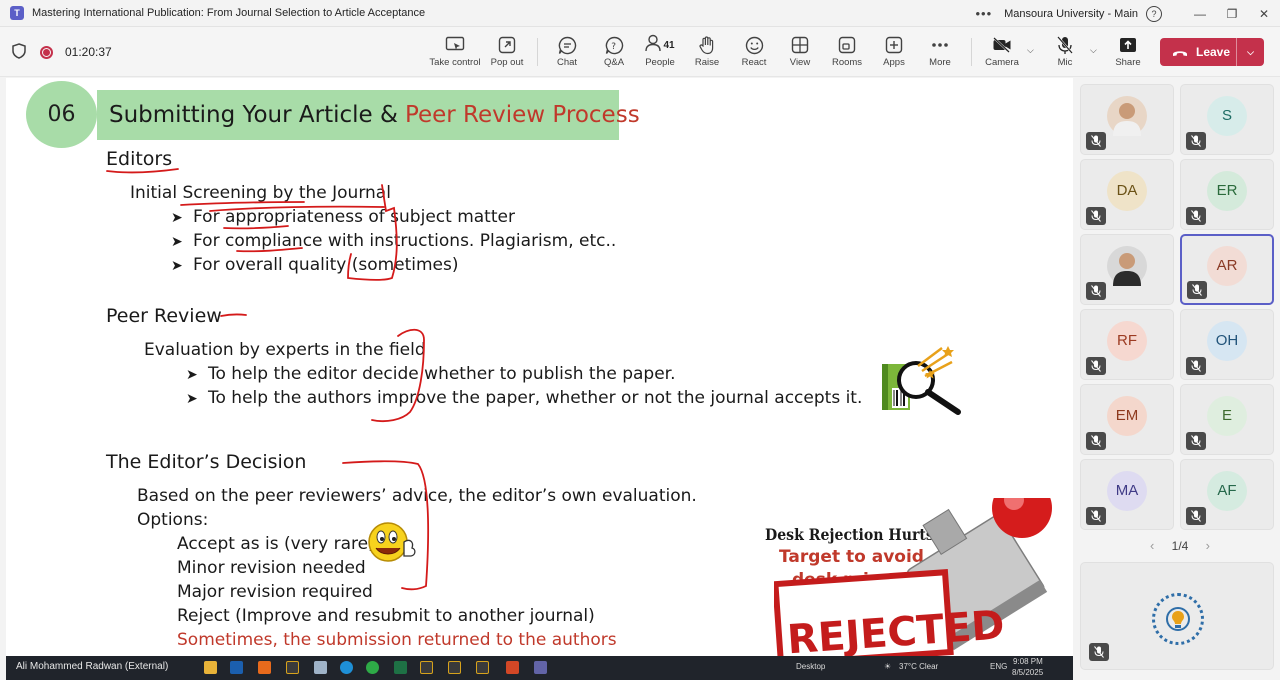  Describe the element at coordinates (512, 667) in the screenshot. I see `powerpoint-icon` at that location.